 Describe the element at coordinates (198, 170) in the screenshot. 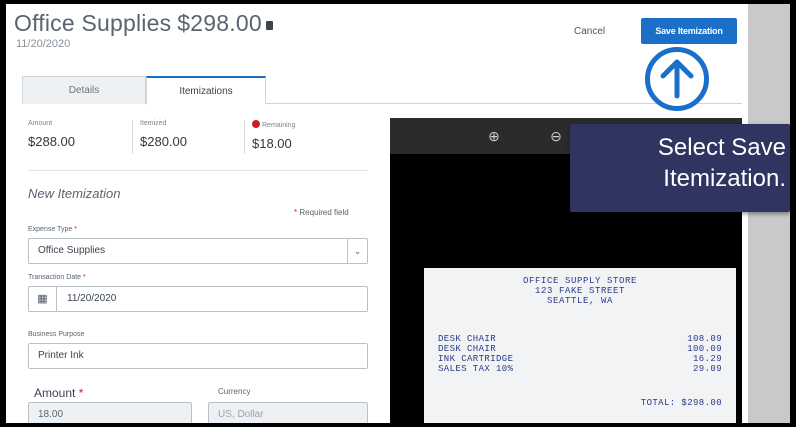

I see `section-divider` at that location.